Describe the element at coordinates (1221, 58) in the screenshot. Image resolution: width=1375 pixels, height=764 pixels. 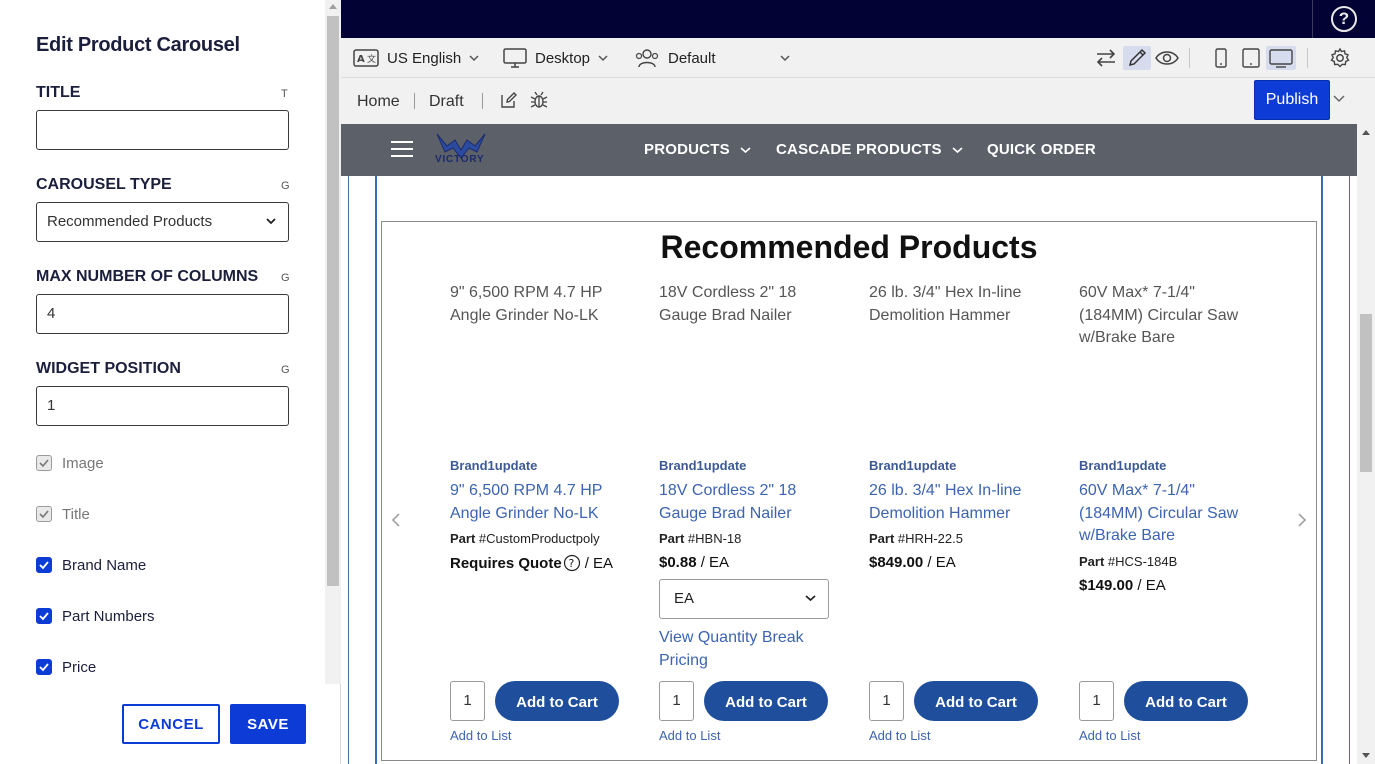
I see `phone-view-icon` at that location.